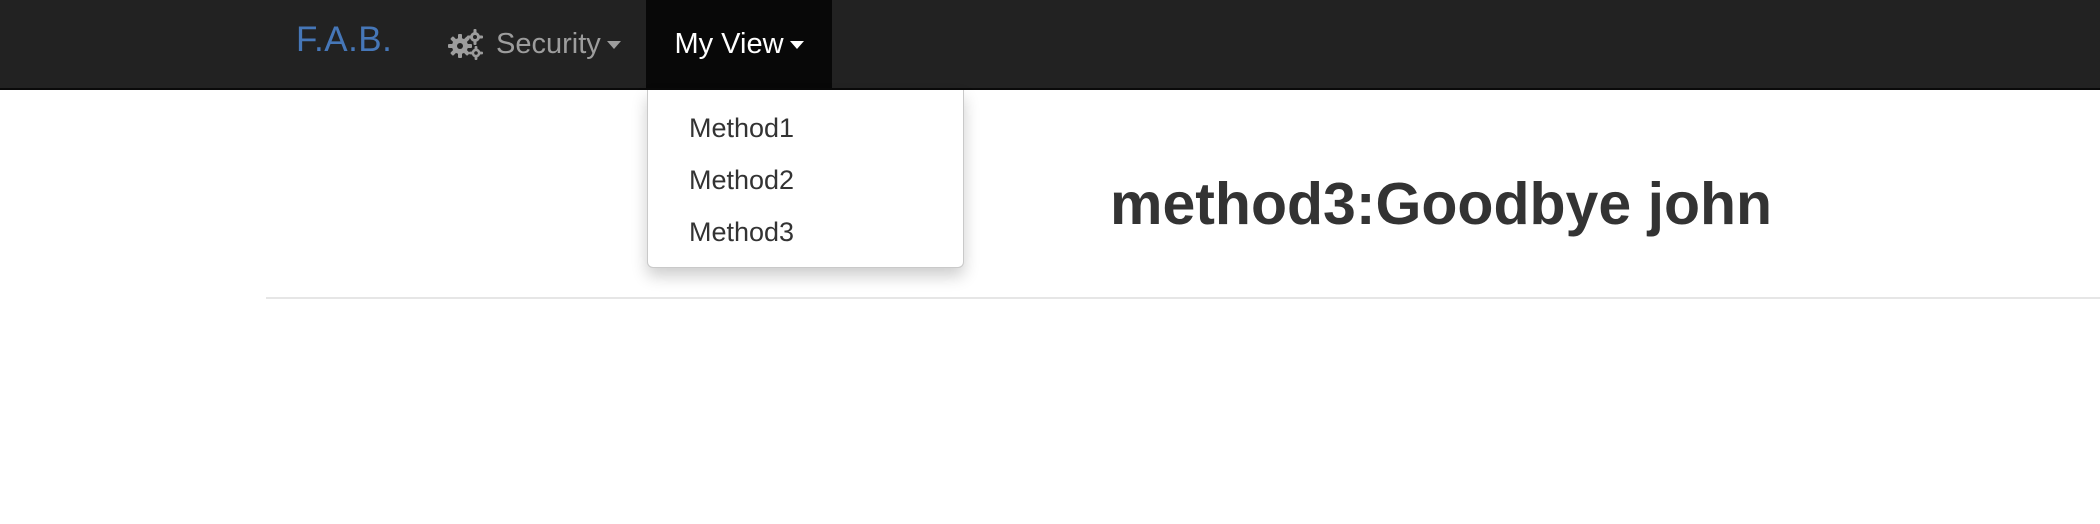  What do you see at coordinates (729, 43) in the screenshot?
I see `nav-my-view-label: My View` at bounding box center [729, 43].